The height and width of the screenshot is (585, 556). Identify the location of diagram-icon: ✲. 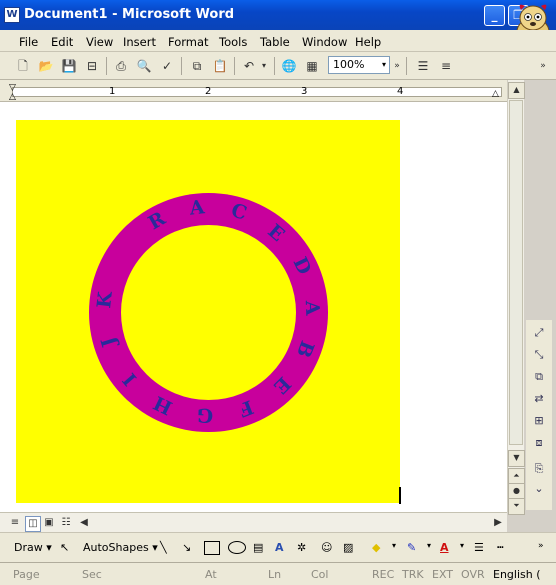
(301, 547).